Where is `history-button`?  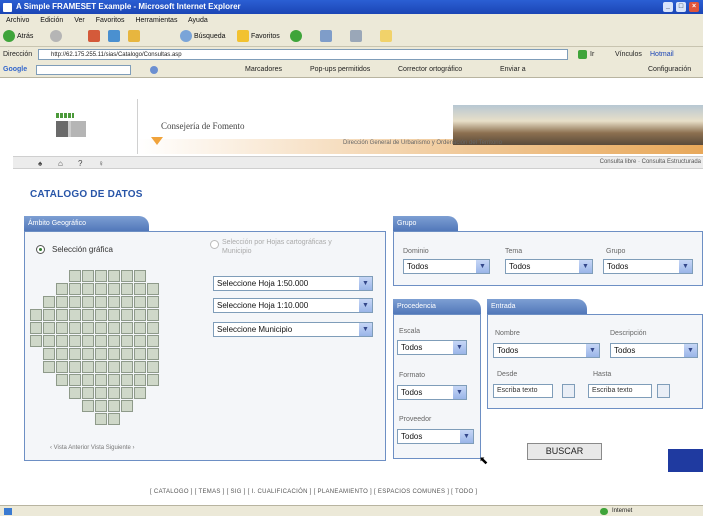 history-button is located at coordinates (297, 37).